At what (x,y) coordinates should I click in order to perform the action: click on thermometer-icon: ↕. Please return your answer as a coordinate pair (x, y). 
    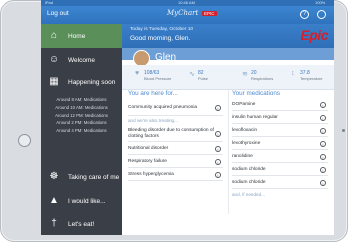
    Looking at the image, I should click on (293, 73).